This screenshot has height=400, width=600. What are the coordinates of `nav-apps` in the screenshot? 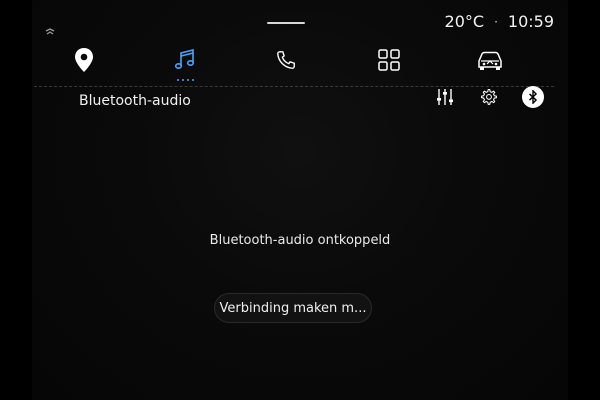 It's located at (389, 60).